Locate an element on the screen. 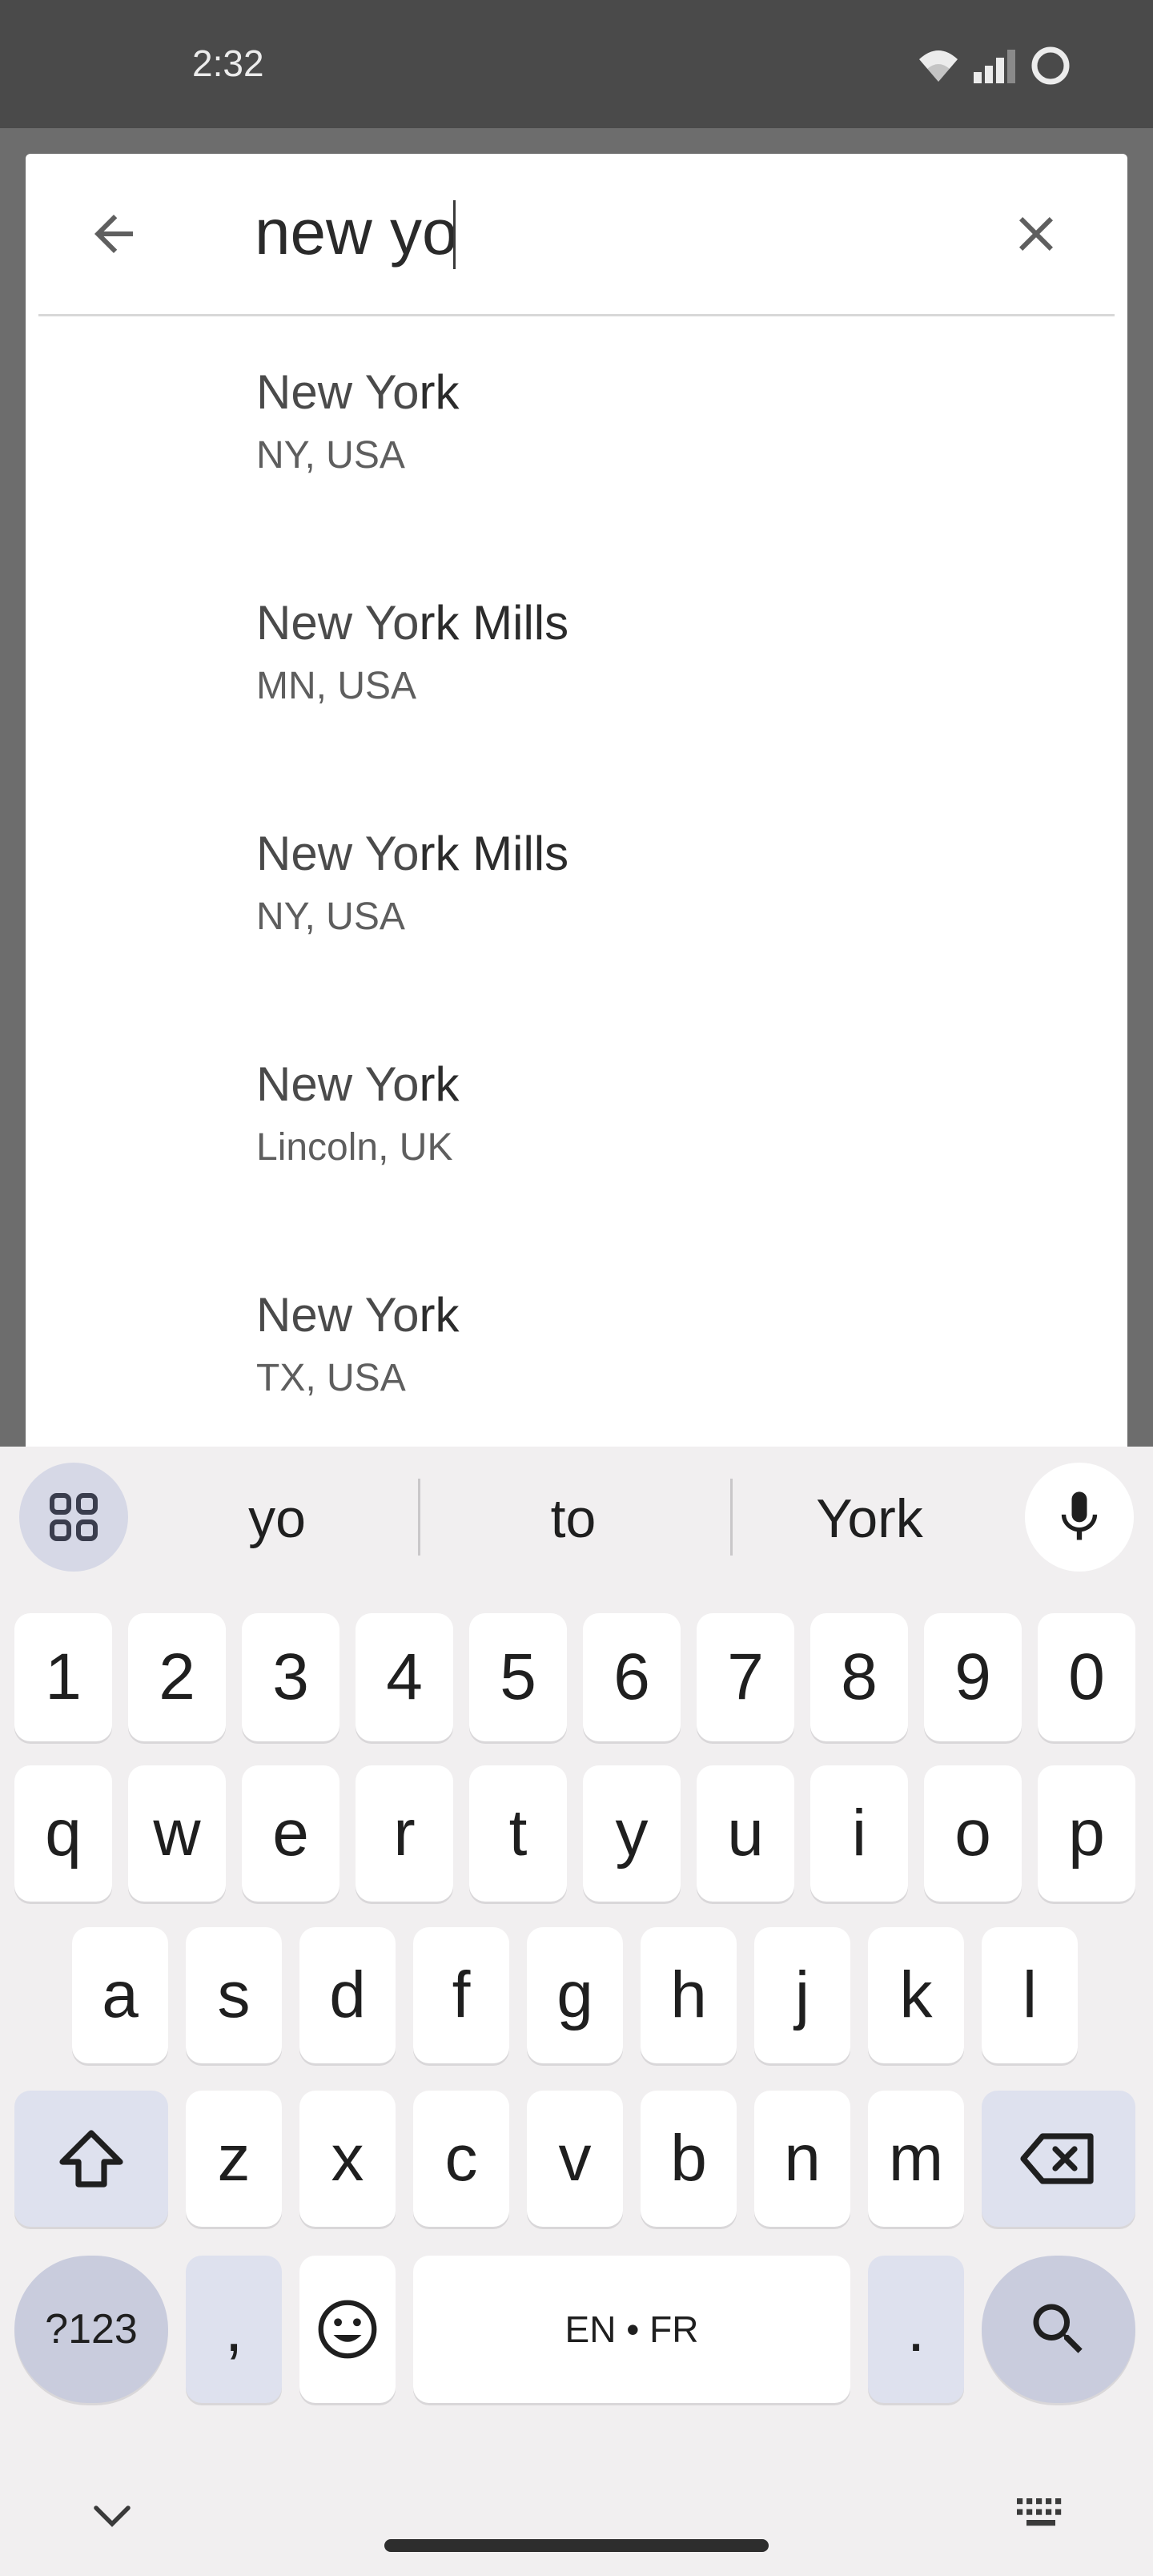 This screenshot has width=1153, height=2576. key-3: 3 is located at coordinates (290, 1677).